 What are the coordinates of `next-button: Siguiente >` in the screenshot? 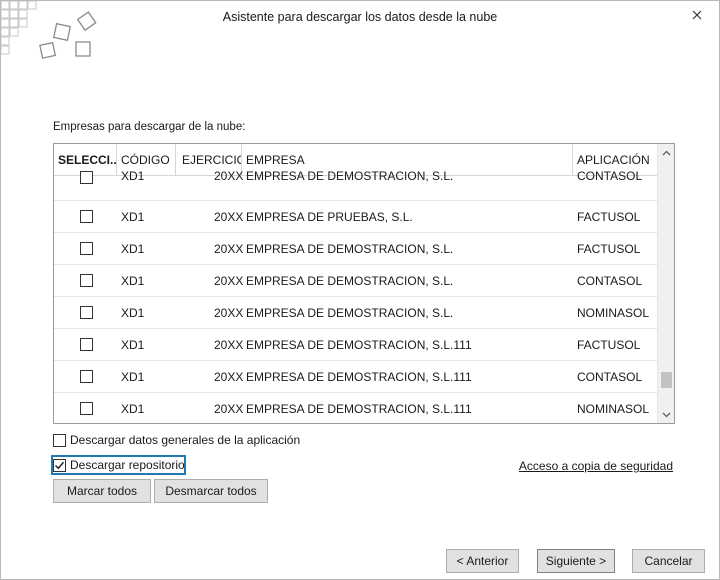 It's located at (576, 561).